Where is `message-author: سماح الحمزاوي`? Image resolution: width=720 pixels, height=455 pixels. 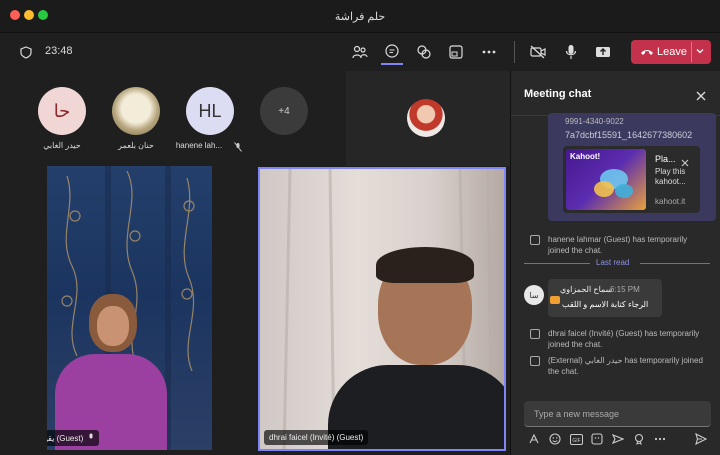 message-author: سماح الحمزاوي is located at coordinates (586, 289).